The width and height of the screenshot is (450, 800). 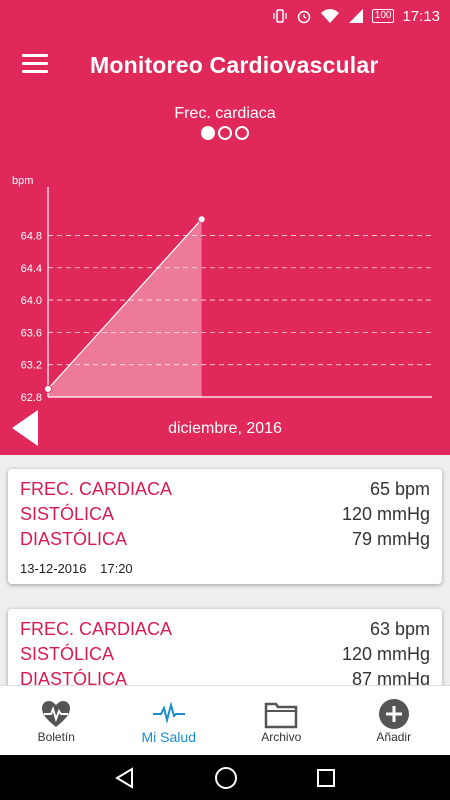 What do you see at coordinates (169, 713) in the screenshot?
I see `pulse-line-icon` at bounding box center [169, 713].